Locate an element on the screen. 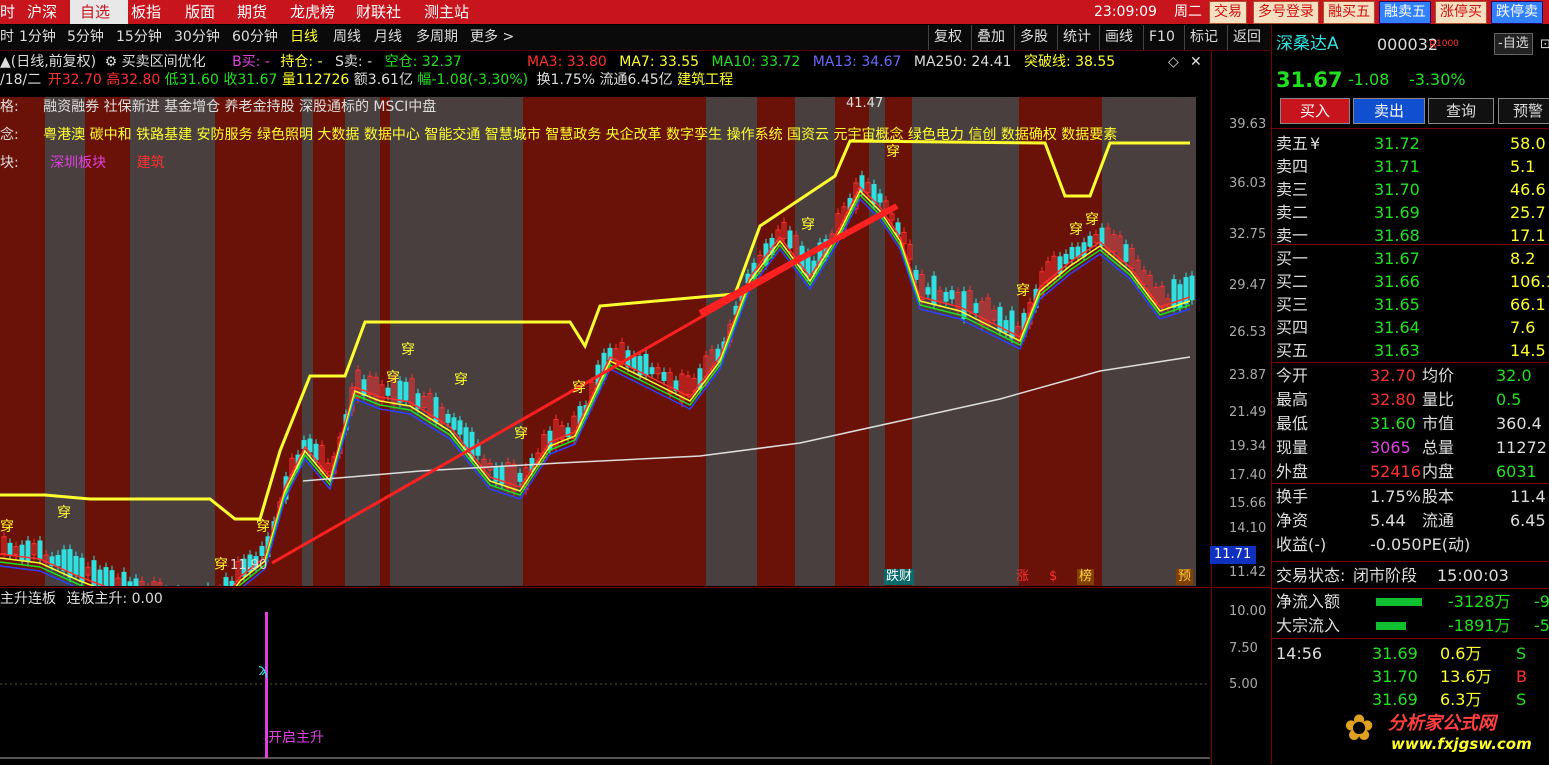  close-icon: ✕ is located at coordinates (1196, 62).